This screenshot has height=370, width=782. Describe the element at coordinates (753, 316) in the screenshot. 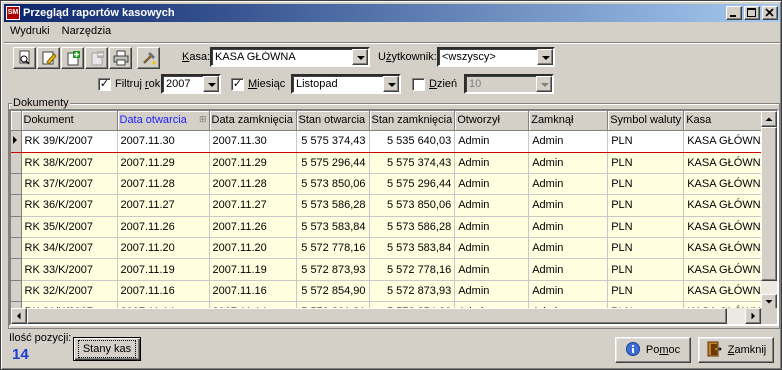

I see `scroll-right-button` at that location.